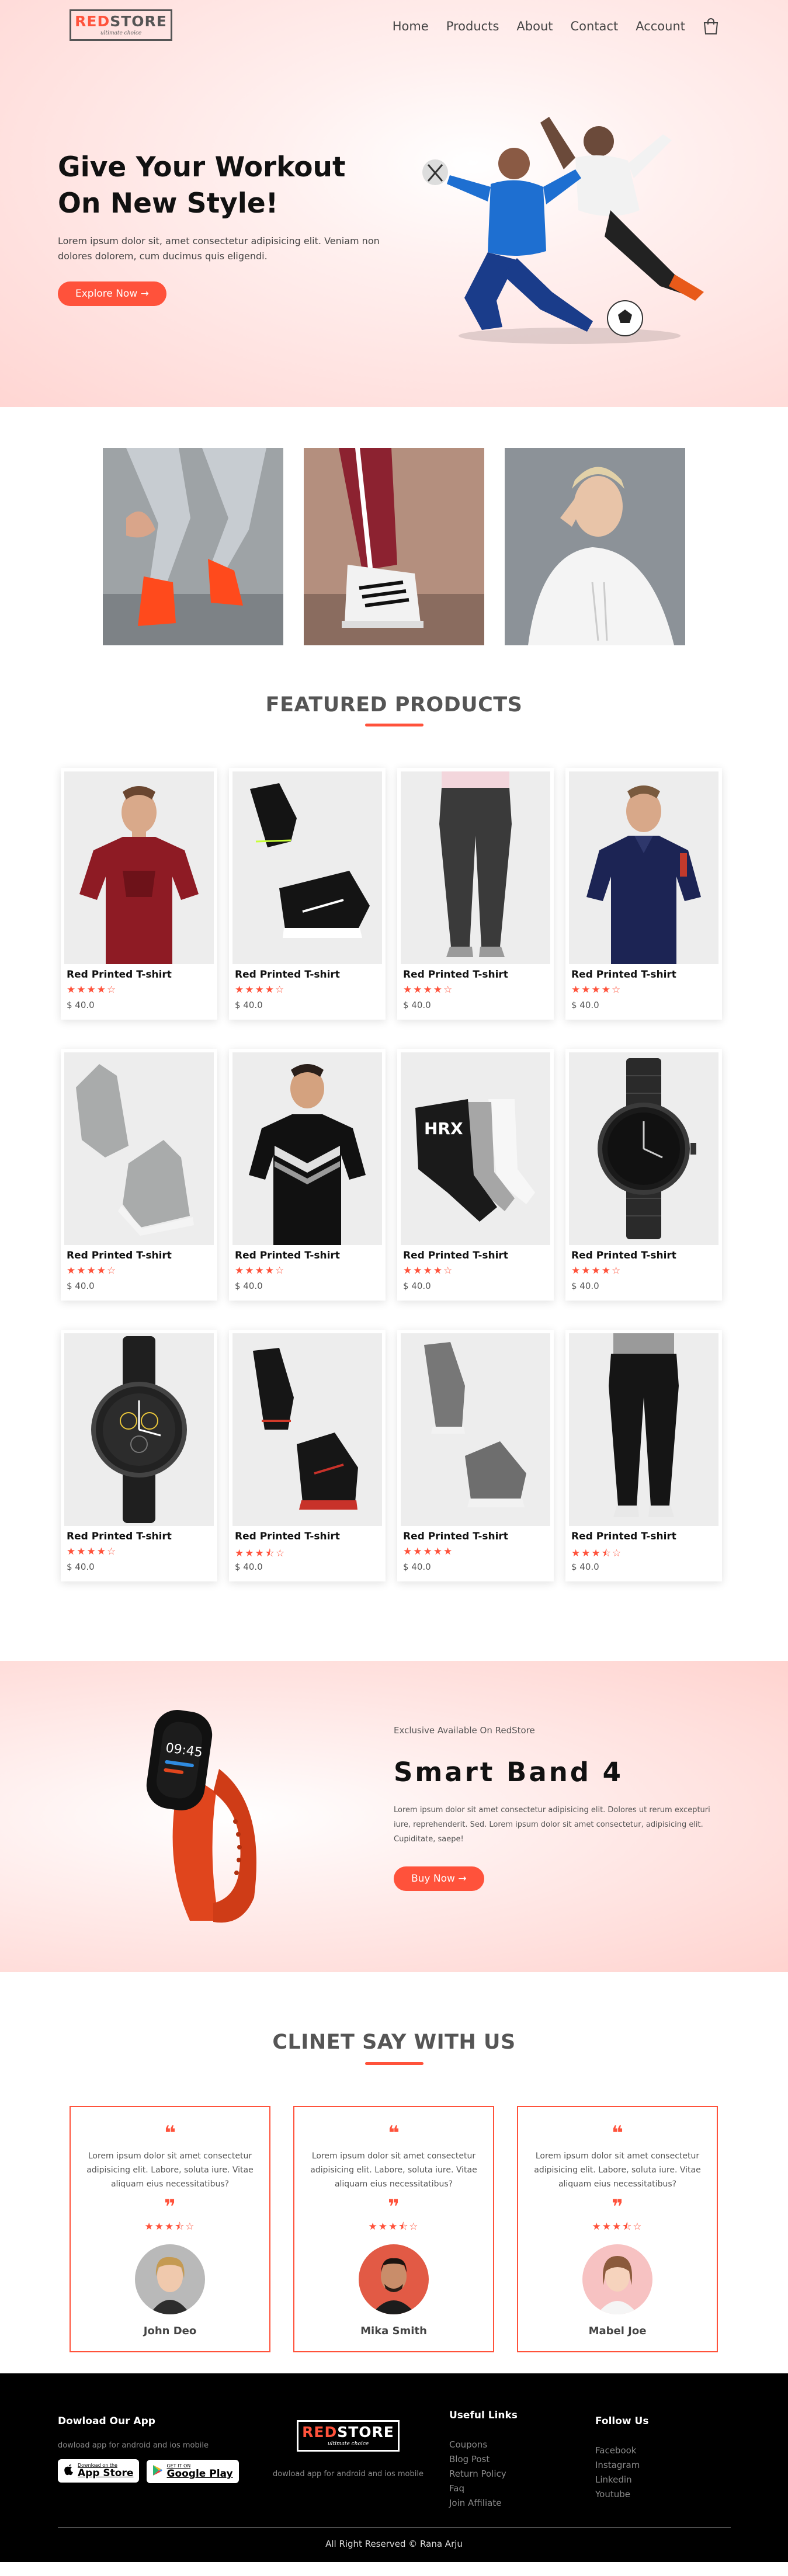 The image size is (788, 2576). I want to click on product-card: Red Printed T-shirt ★★★★★ $ 40.0, so click(475, 1455).